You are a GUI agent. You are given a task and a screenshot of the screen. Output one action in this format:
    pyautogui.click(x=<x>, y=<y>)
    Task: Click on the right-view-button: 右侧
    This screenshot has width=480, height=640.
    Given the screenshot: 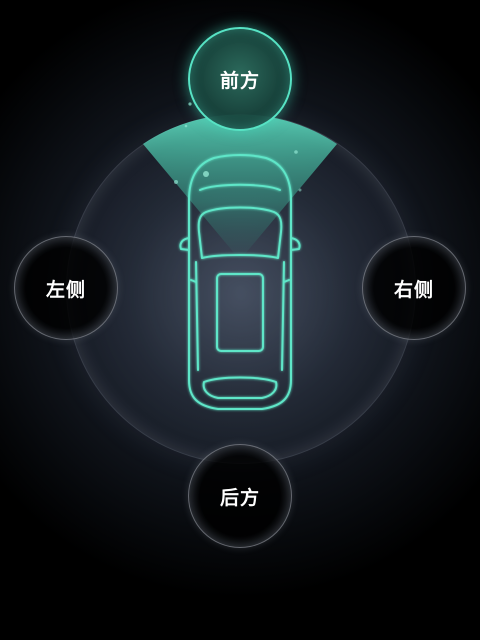 What is the action you would take?
    pyautogui.click(x=414, y=288)
    